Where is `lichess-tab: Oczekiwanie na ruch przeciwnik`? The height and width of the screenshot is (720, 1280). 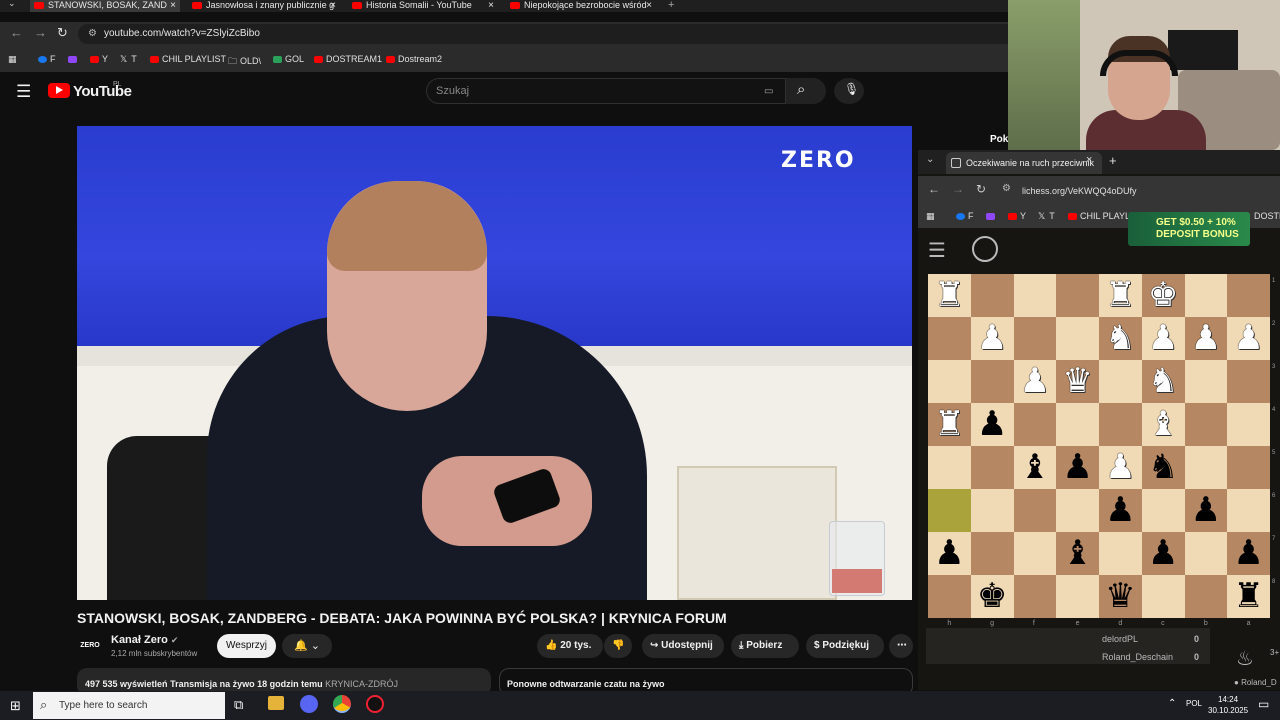
lichess-tab: Oczekiwanie na ruch przeciwnik is located at coordinates (1024, 163).